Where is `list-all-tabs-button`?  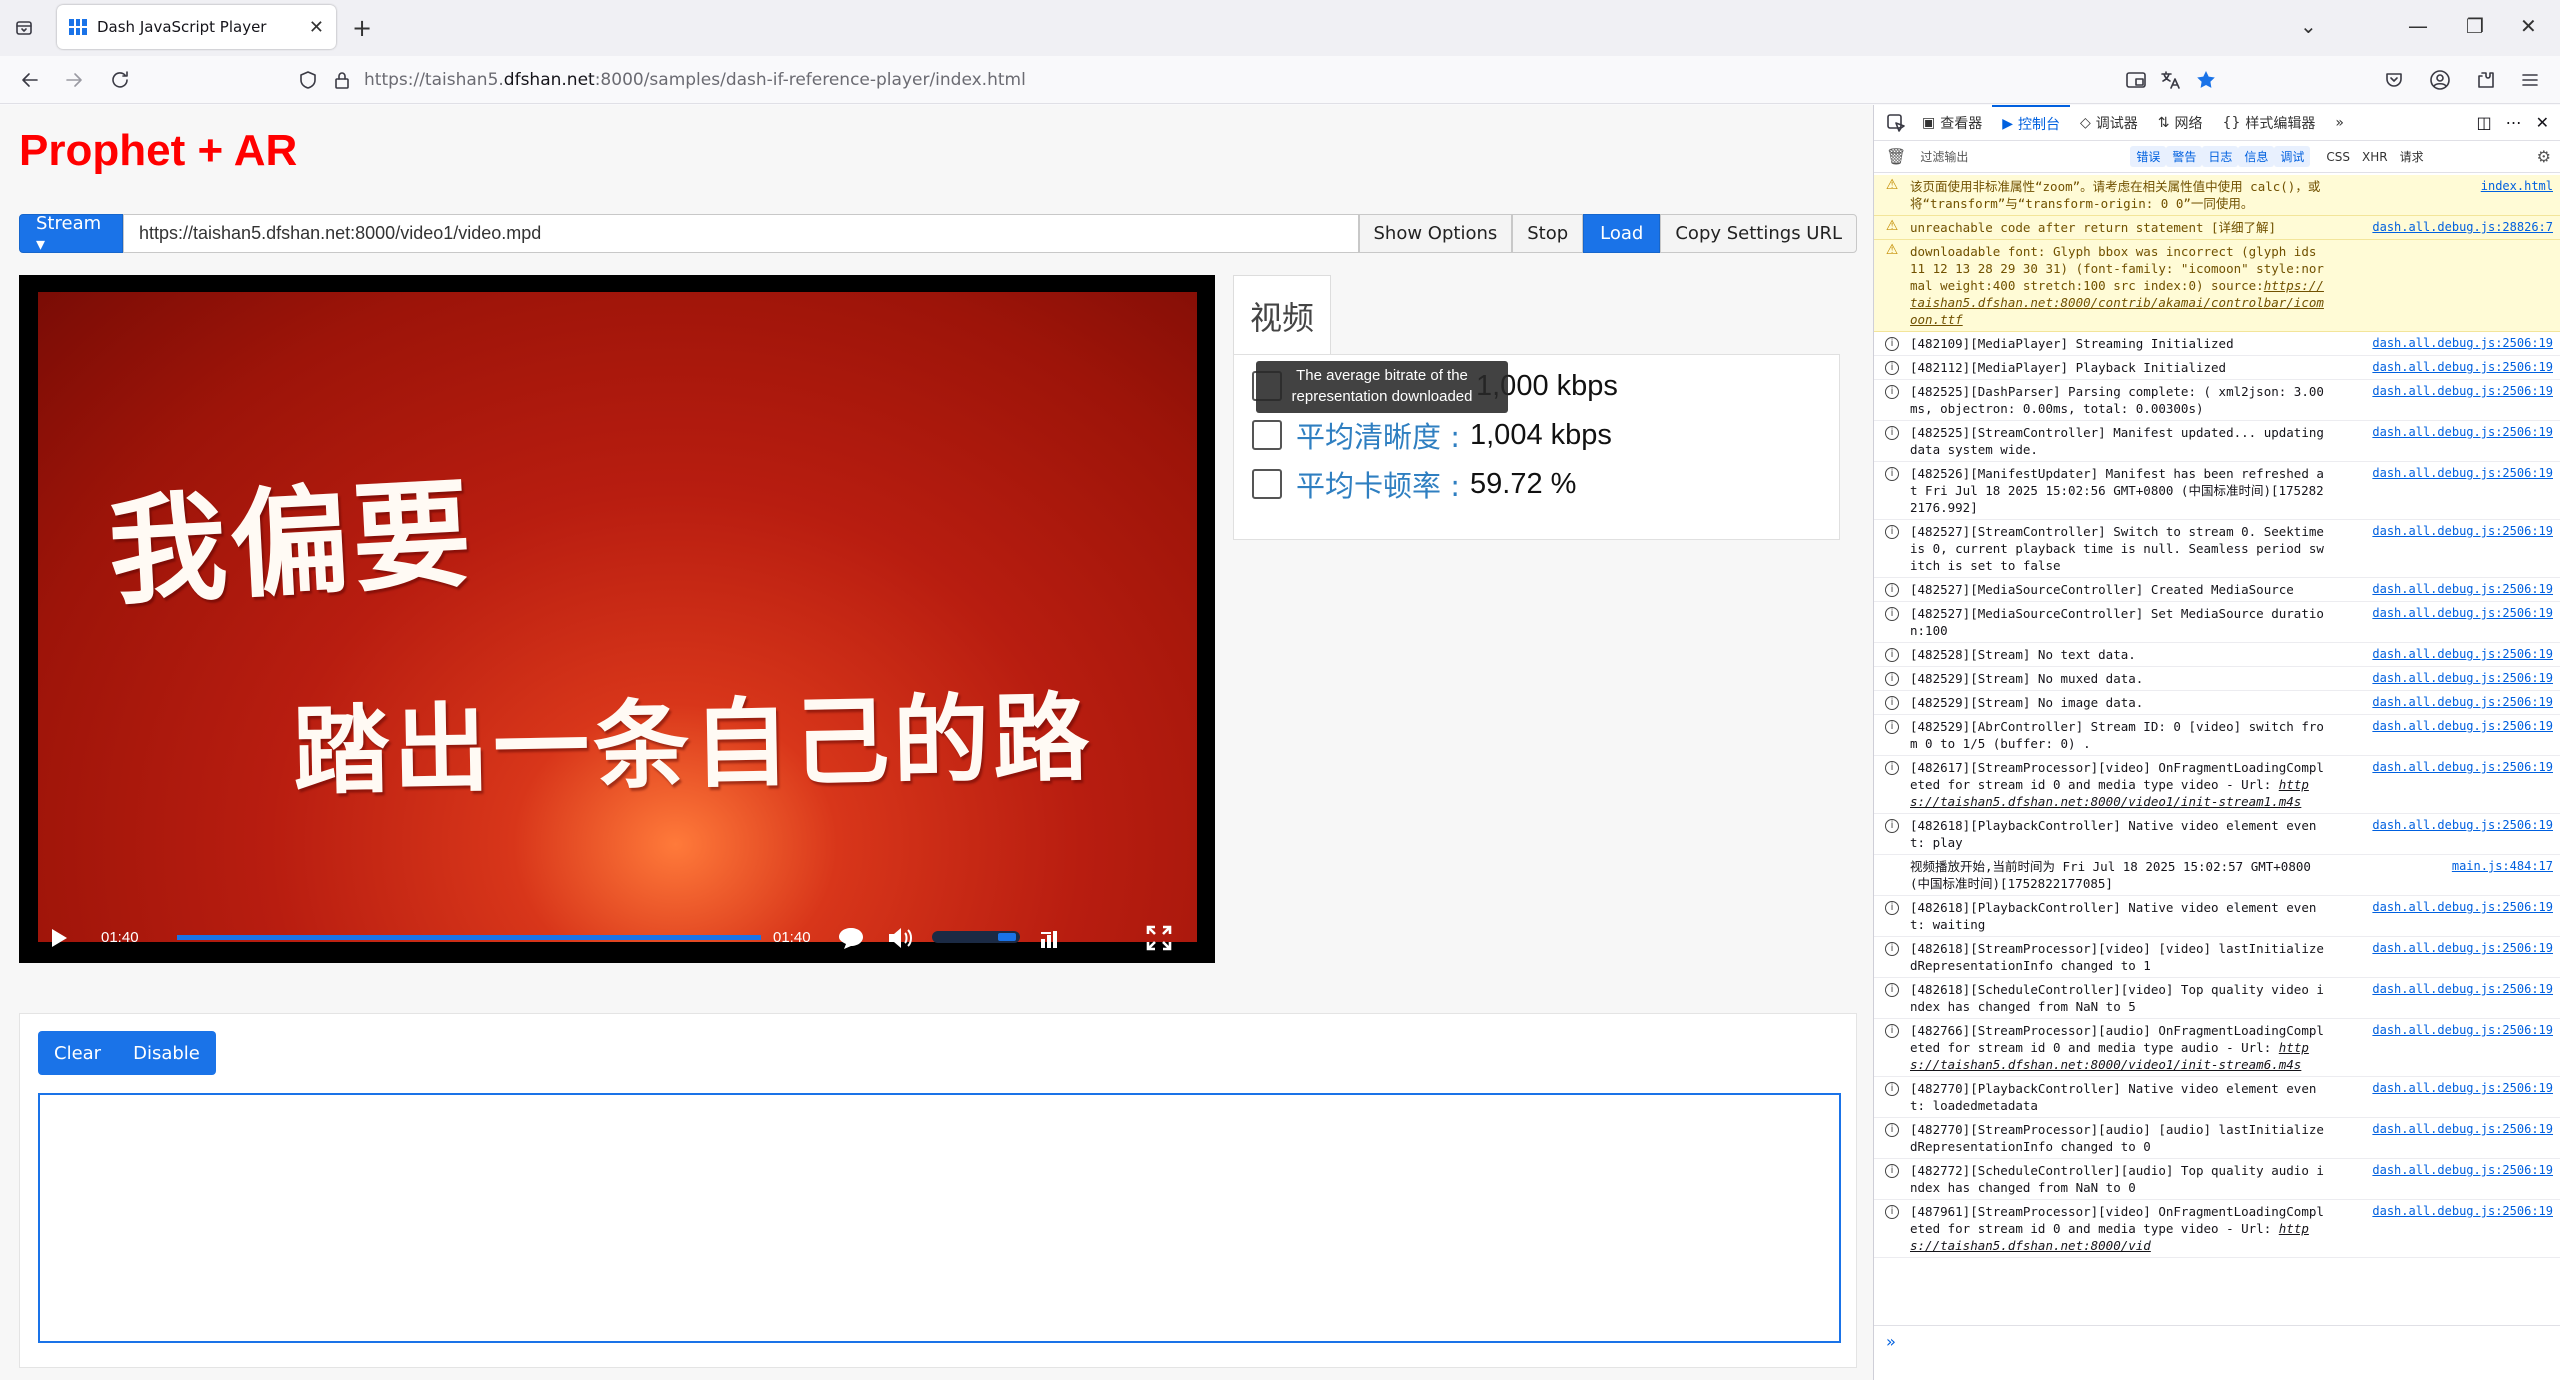 list-all-tabs-button is located at coordinates (24, 28).